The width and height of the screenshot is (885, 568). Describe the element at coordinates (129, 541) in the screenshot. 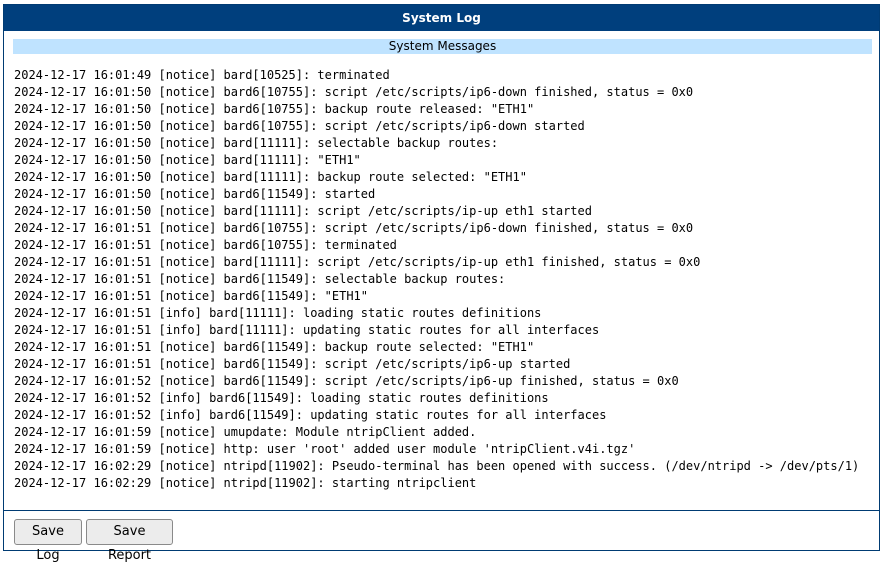

I see `save-report-button: Save Report` at that location.